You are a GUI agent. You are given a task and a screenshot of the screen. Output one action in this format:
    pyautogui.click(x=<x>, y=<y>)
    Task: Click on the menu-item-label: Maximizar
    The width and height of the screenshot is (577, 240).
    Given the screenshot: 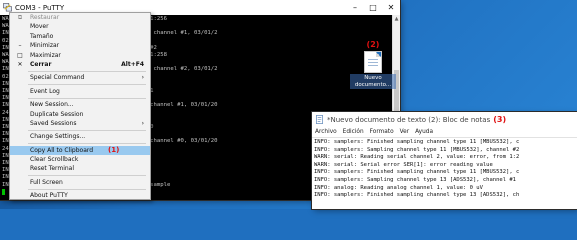 What is the action you would take?
    pyautogui.click(x=45, y=55)
    